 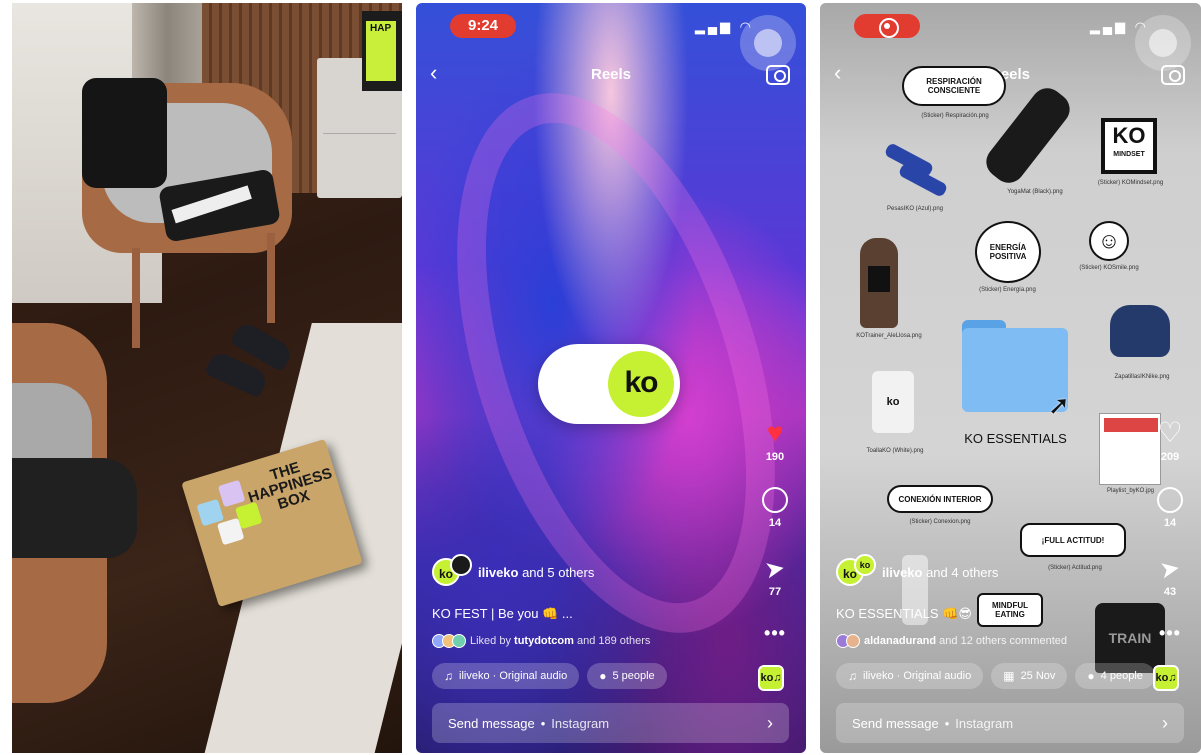 I want to click on people-chip-label: 4 people, so click(x=1121, y=676).